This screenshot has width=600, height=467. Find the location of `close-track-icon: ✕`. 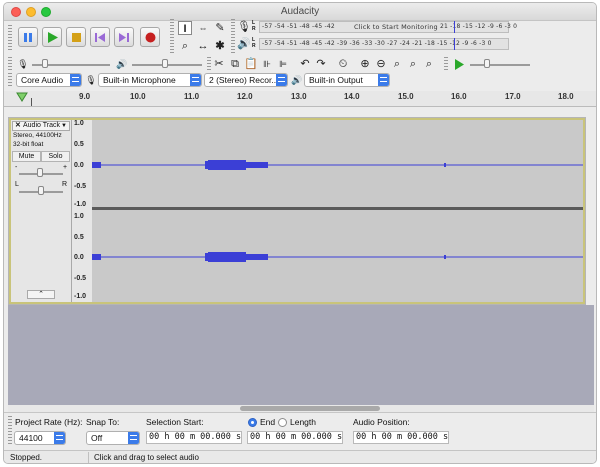

close-track-icon: ✕ is located at coordinates (18, 126).